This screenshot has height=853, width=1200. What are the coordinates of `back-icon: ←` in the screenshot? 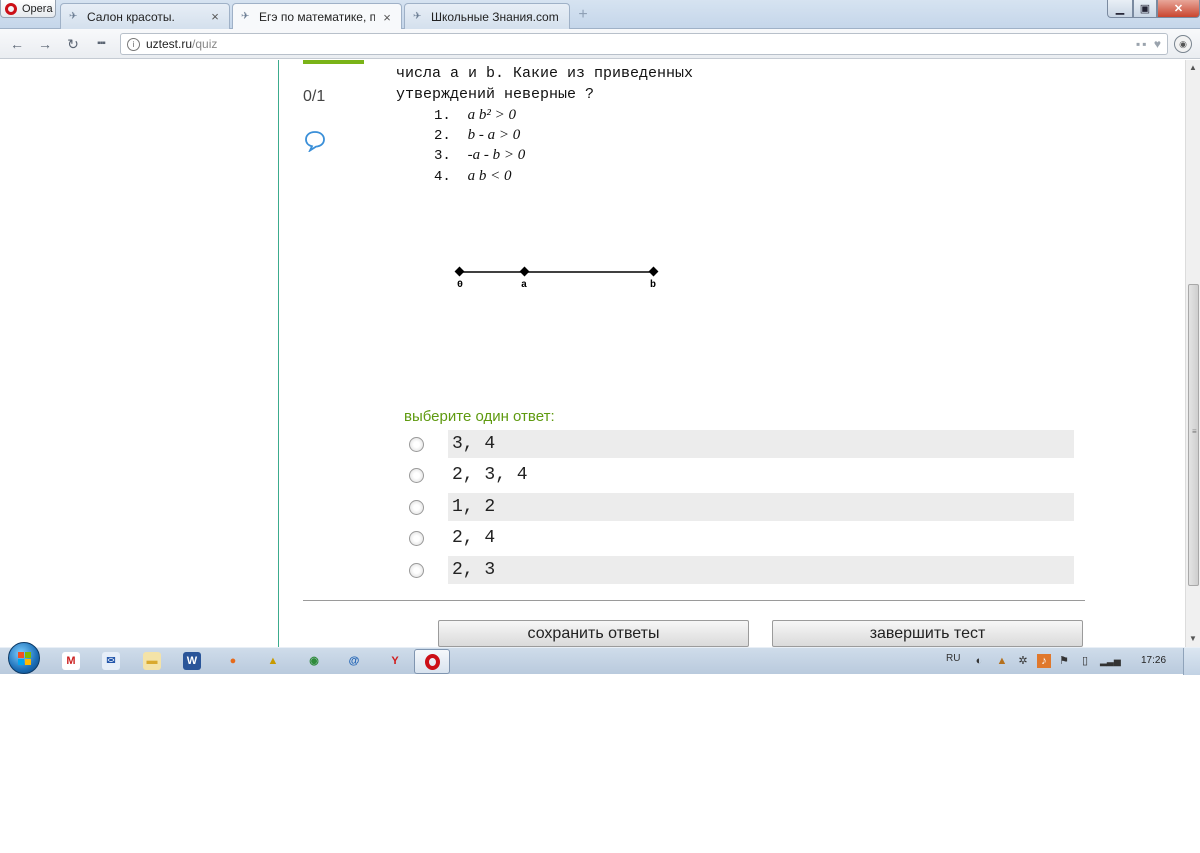 It's located at (17, 44).